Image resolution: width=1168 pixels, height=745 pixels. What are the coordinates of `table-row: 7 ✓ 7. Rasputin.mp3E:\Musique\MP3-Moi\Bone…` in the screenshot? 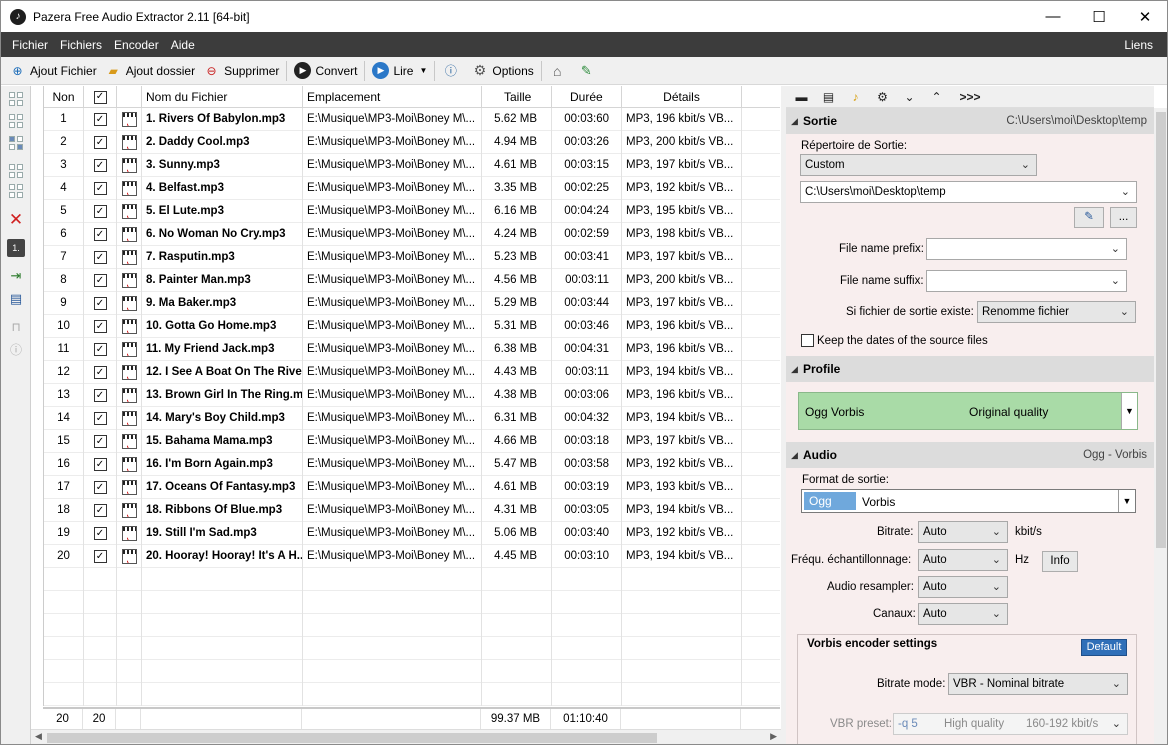 It's located at (412, 257).